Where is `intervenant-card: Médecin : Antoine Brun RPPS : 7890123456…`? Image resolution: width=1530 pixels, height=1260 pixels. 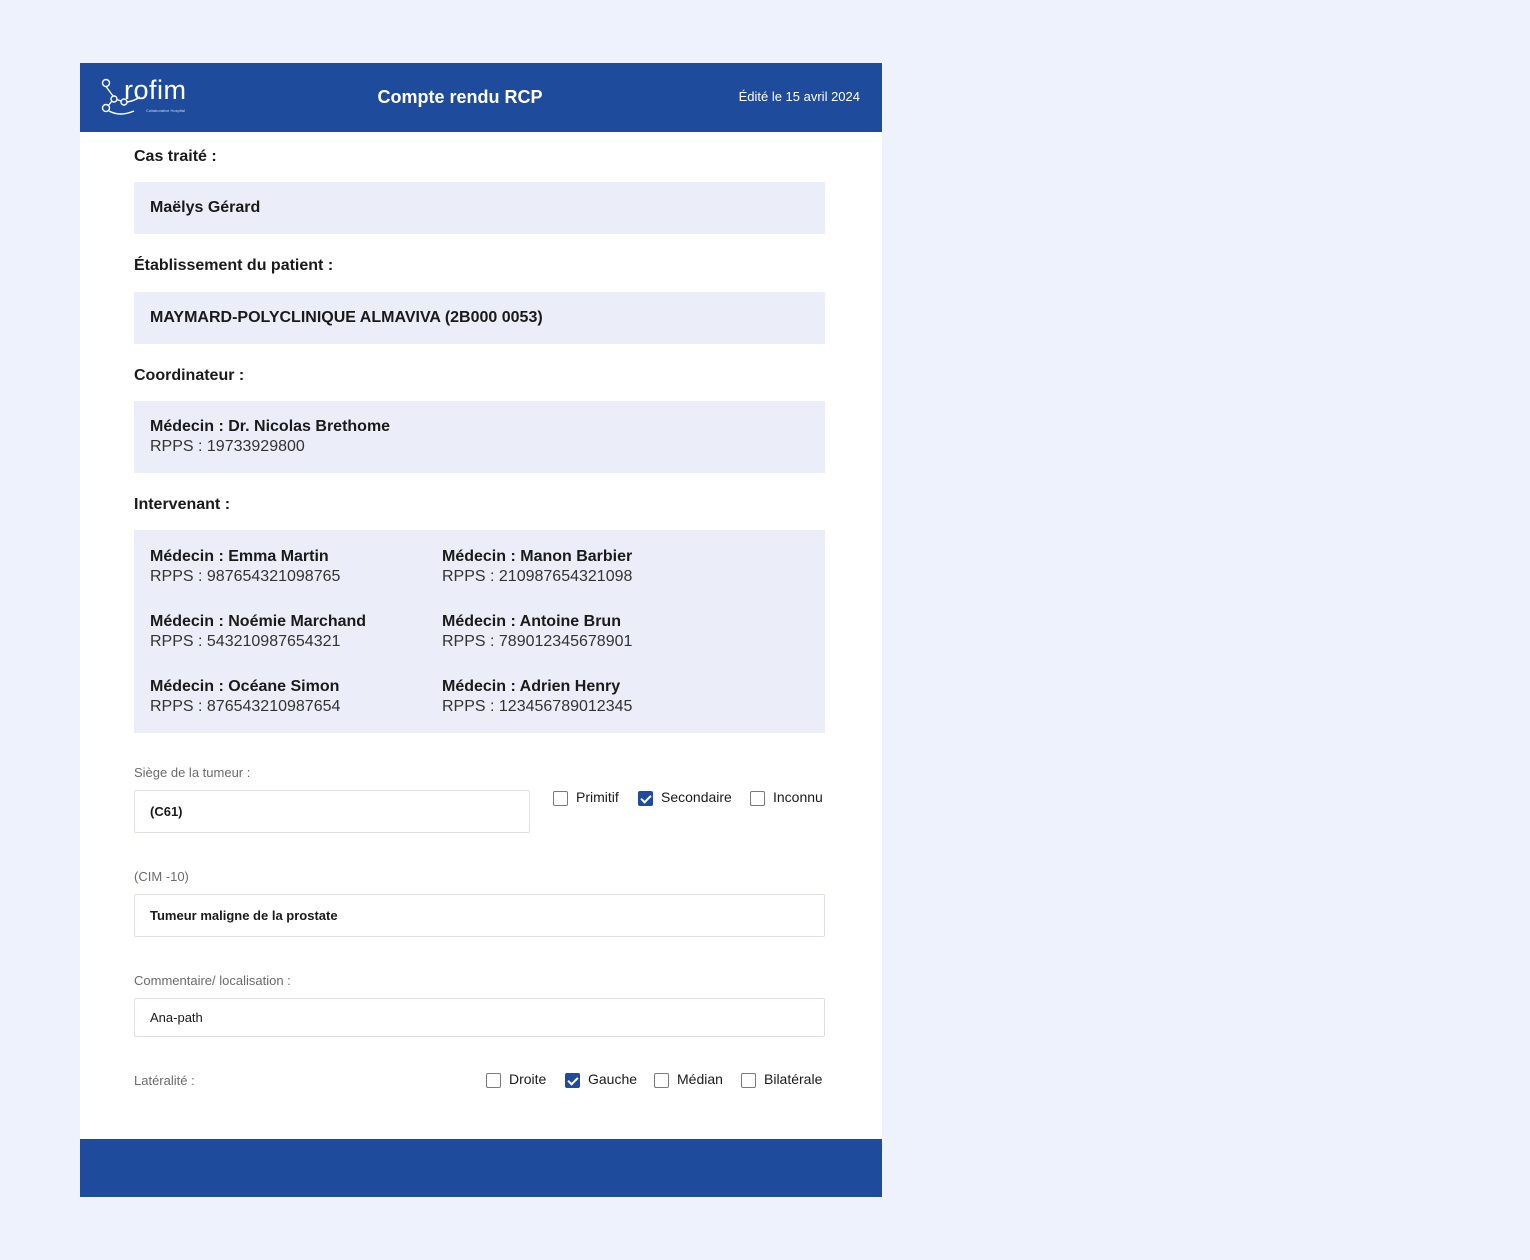
intervenant-card: Médecin : Antoine Brun RPPS : 7890123456… is located at coordinates (537, 632).